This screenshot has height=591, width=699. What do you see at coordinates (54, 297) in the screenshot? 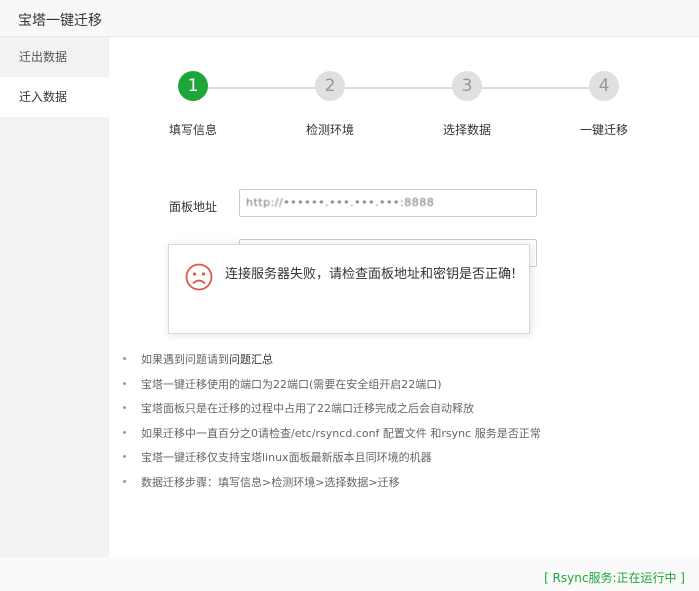
I see `sidebar: 迁出数据 迁入数据` at bounding box center [54, 297].